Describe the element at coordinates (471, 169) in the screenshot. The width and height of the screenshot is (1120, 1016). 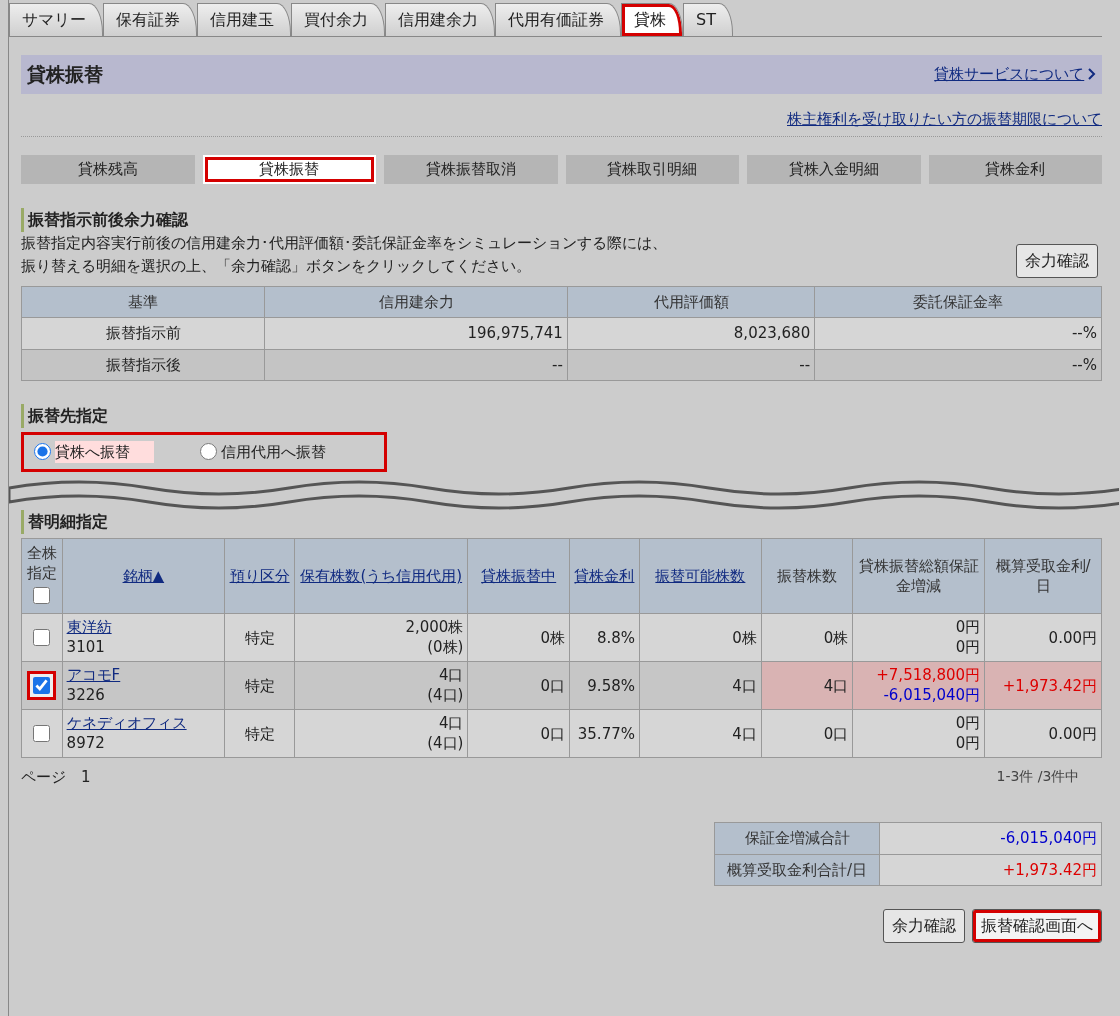
I see `sub-tab: 貸株振替取消` at that location.